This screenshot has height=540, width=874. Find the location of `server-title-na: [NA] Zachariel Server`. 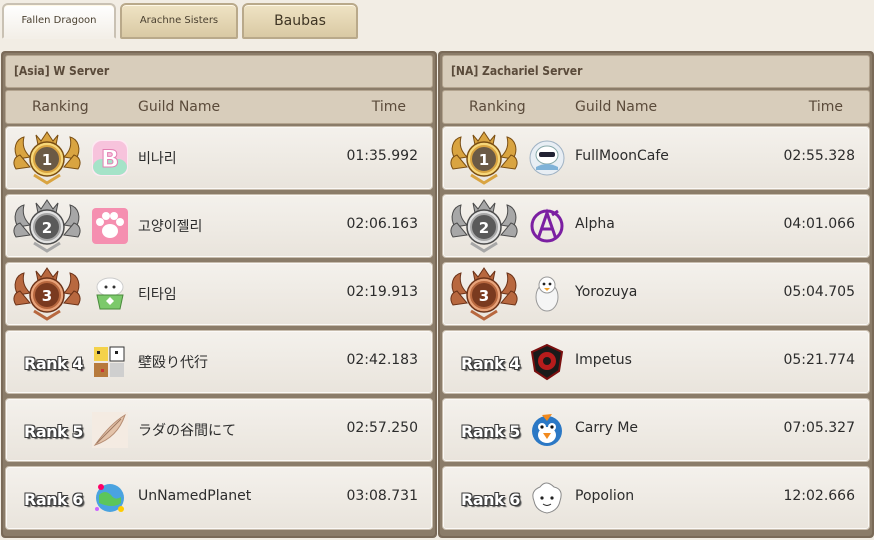

server-title-na: [NA] Zachariel Server is located at coordinates (656, 71).